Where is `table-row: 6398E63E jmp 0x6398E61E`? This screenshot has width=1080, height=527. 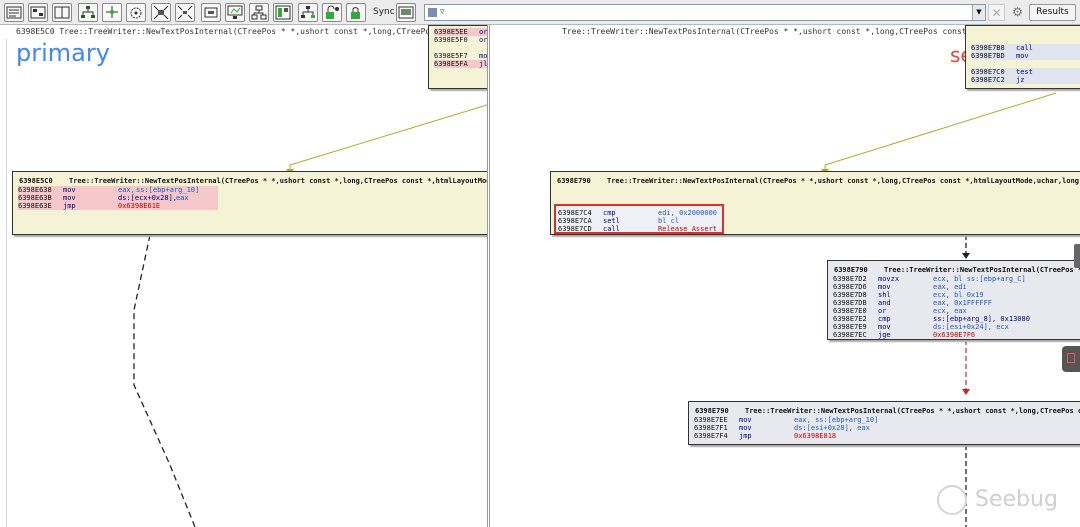
table-row: 6398E63E jmp 0x6398E61E is located at coordinates (118, 206).